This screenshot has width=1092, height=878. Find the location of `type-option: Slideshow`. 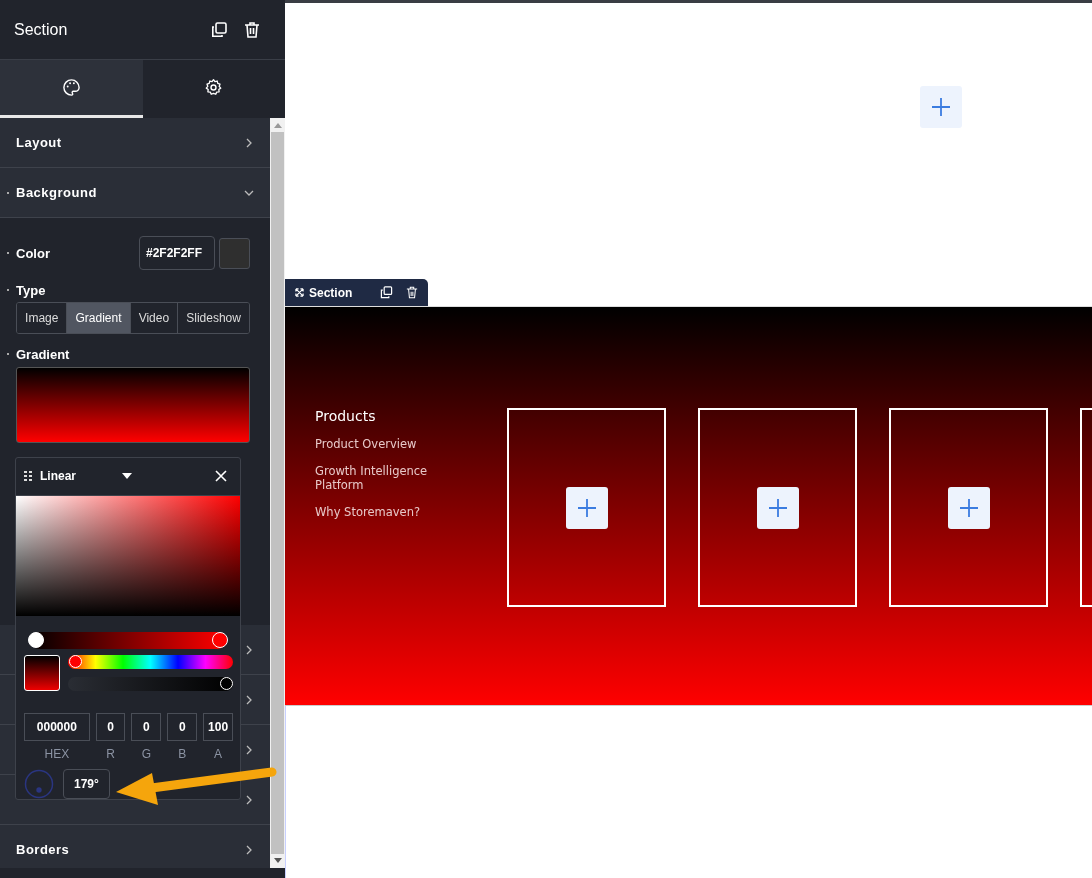

type-option: Slideshow is located at coordinates (213, 318).